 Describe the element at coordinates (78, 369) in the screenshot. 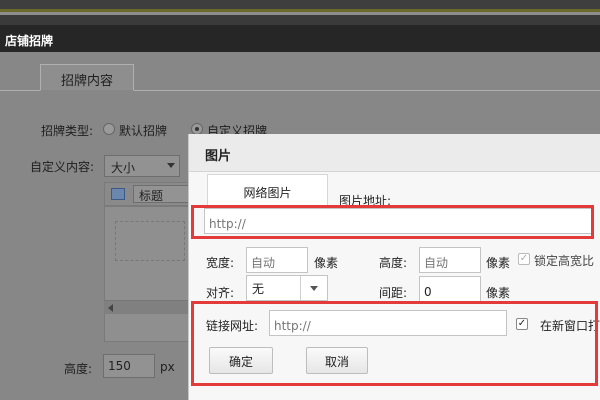

I see `bg-height-label: 高度:` at that location.